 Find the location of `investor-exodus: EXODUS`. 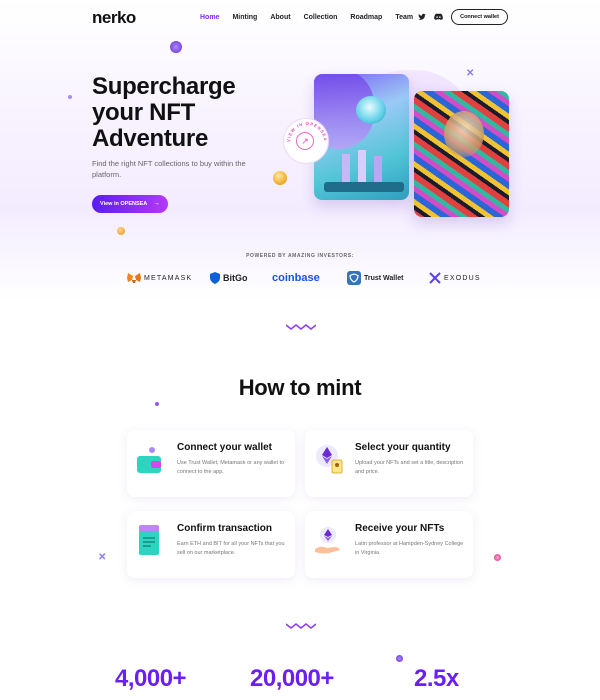

investor-exodus: EXODUS is located at coordinates (455, 278).